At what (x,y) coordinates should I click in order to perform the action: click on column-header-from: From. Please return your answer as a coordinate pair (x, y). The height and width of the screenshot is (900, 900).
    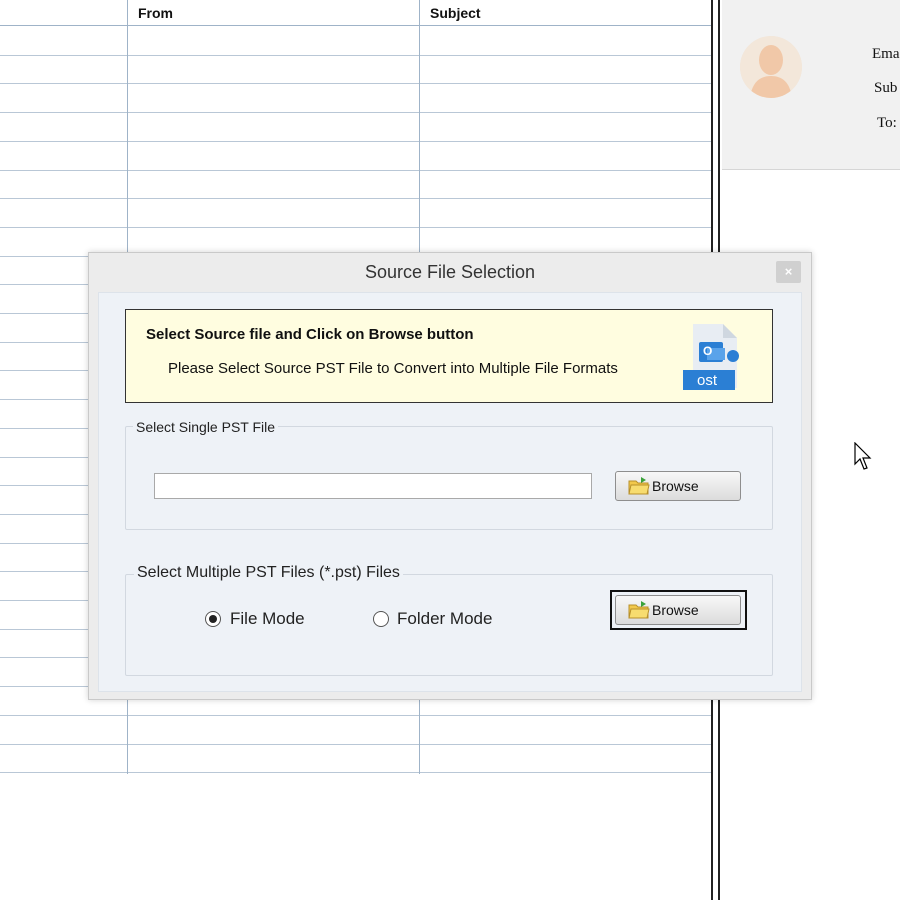
    Looking at the image, I should click on (150, 13).